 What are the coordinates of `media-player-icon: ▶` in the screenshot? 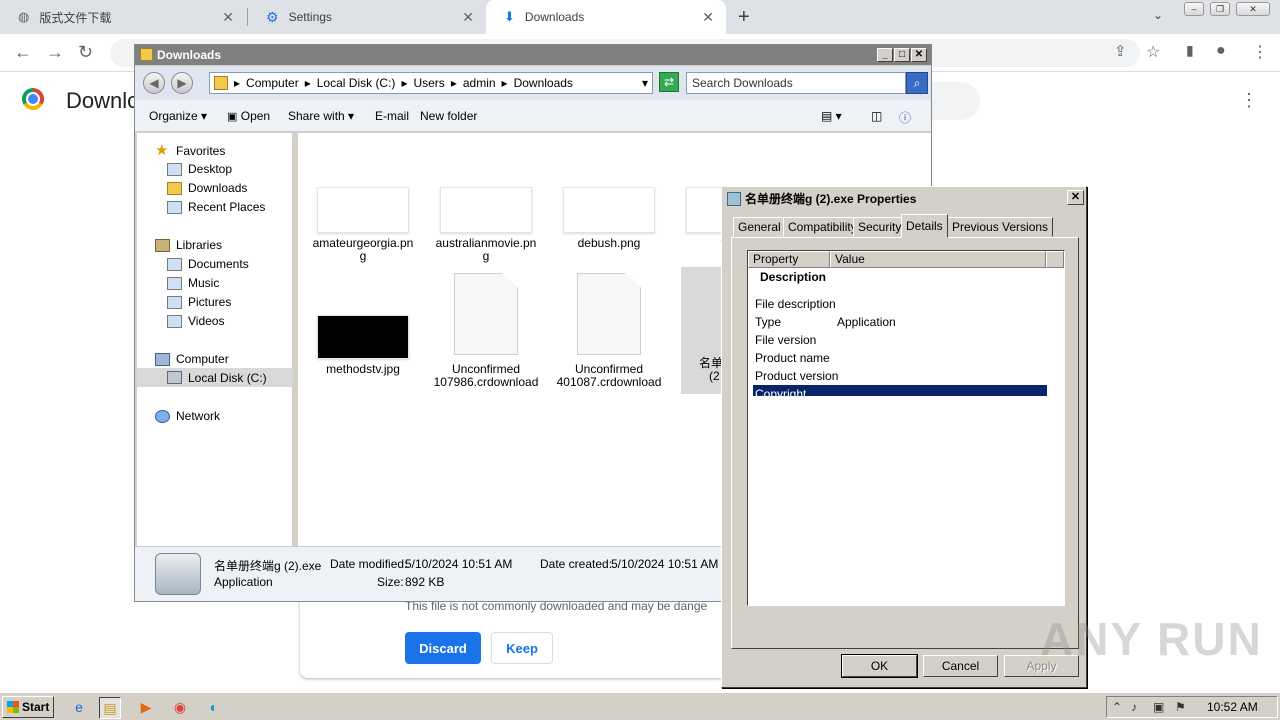 It's located at (146, 708).